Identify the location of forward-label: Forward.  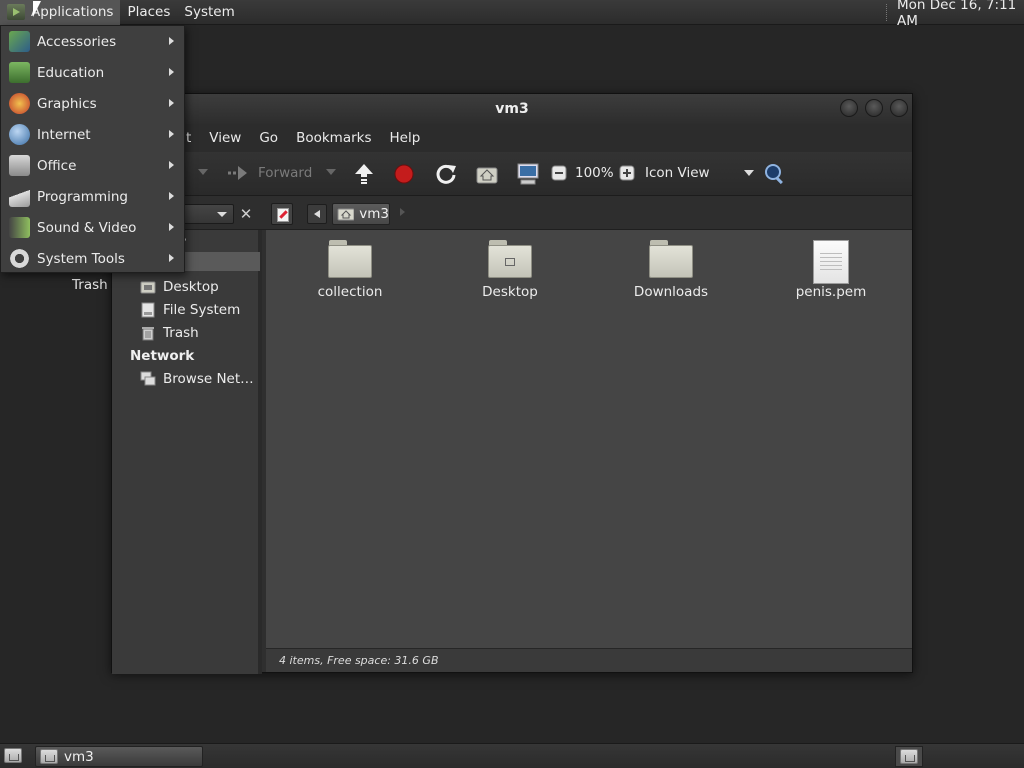
(285, 173).